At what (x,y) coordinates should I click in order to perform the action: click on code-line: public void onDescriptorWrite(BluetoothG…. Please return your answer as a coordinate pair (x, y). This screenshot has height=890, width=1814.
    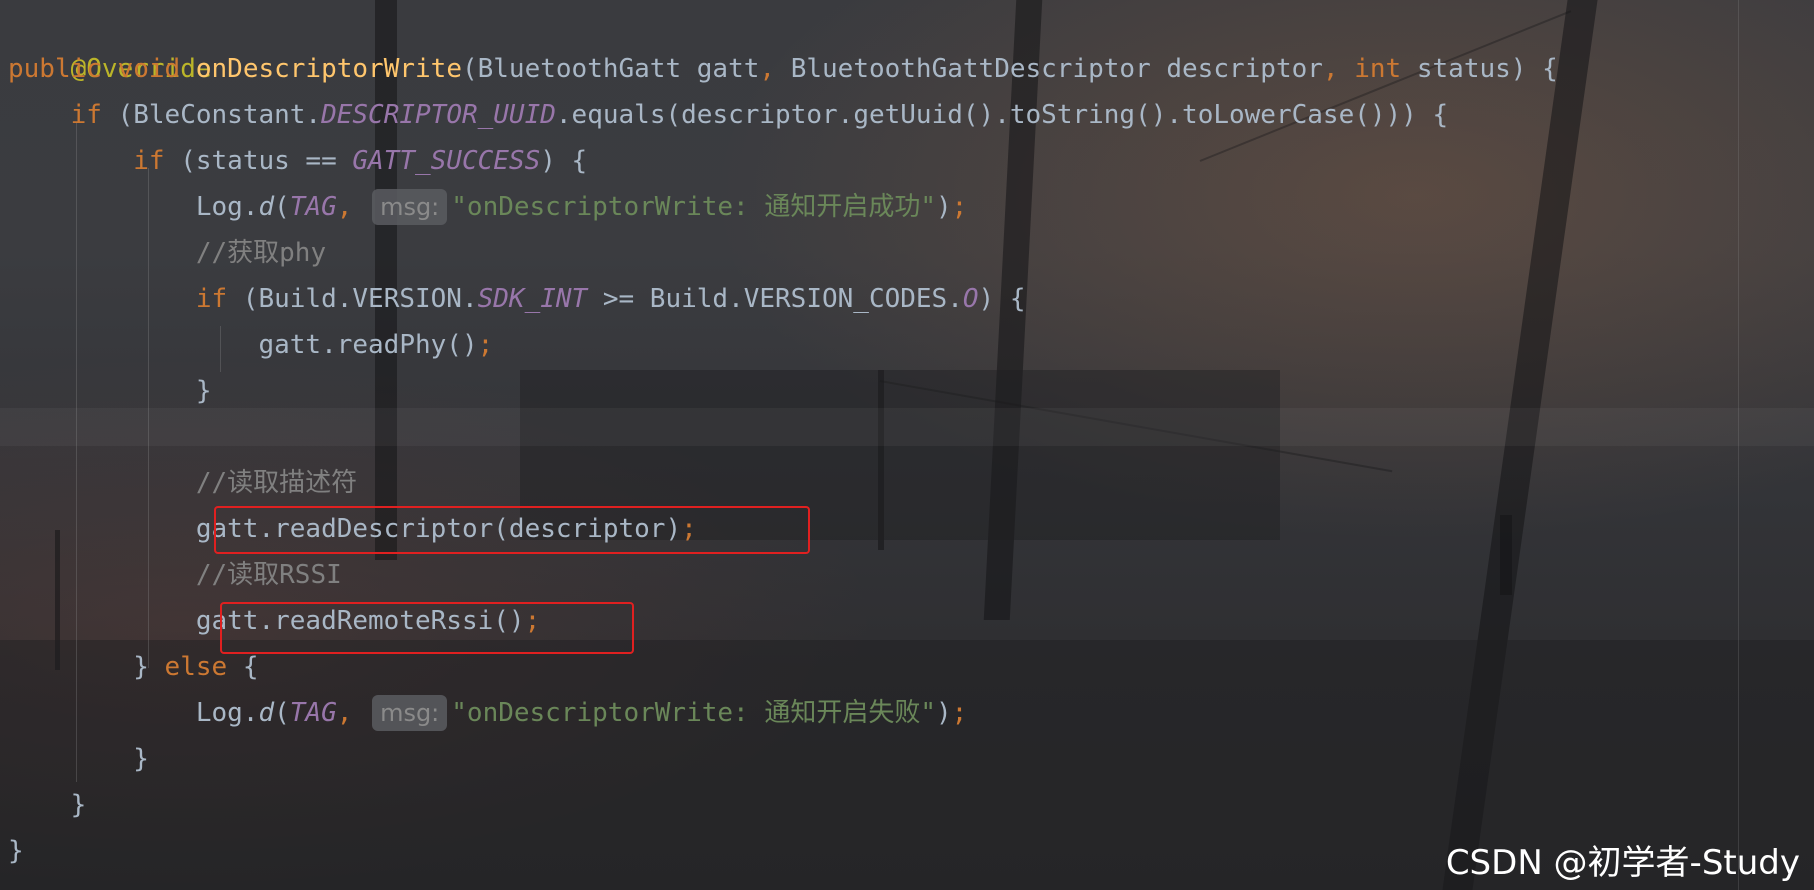
    Looking at the image, I should click on (783, 69).